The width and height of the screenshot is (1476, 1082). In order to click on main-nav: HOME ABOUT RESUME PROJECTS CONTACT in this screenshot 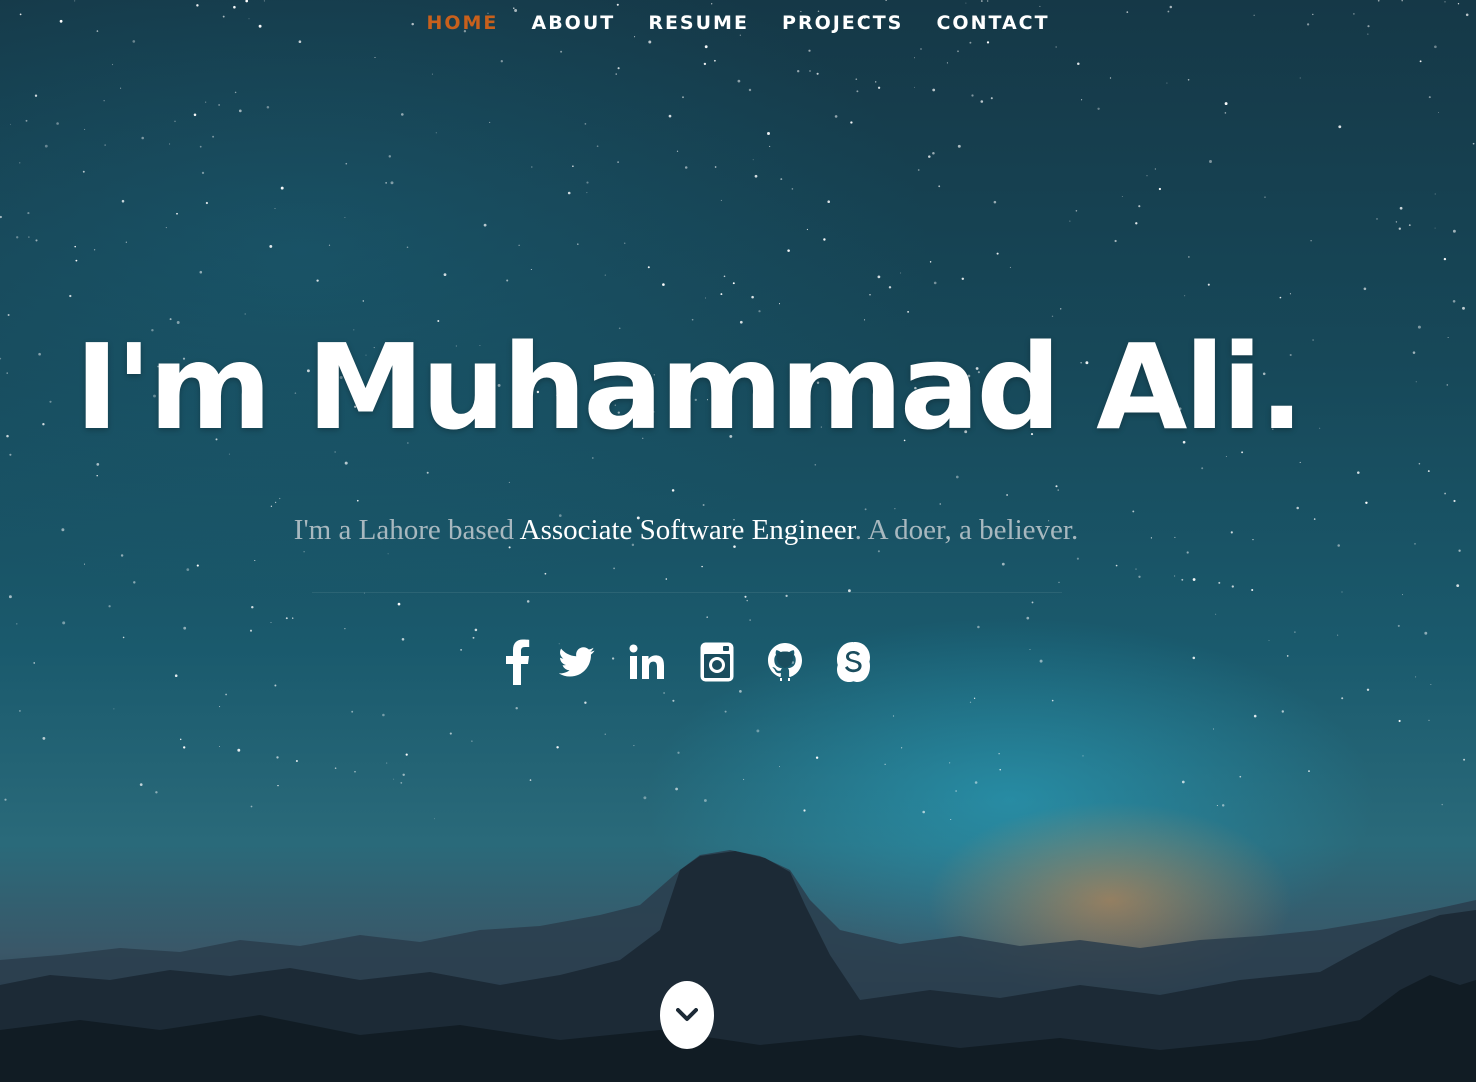, I will do `click(738, 23)`.